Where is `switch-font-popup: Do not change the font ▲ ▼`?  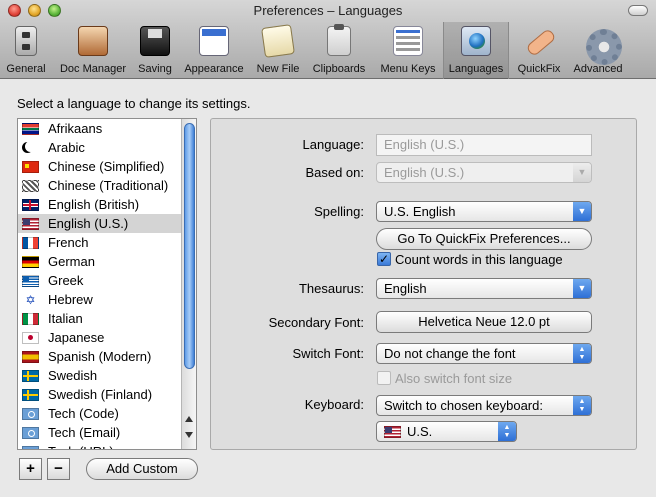
switch-font-popup: Do not change the font ▲ ▼ is located at coordinates (484, 353).